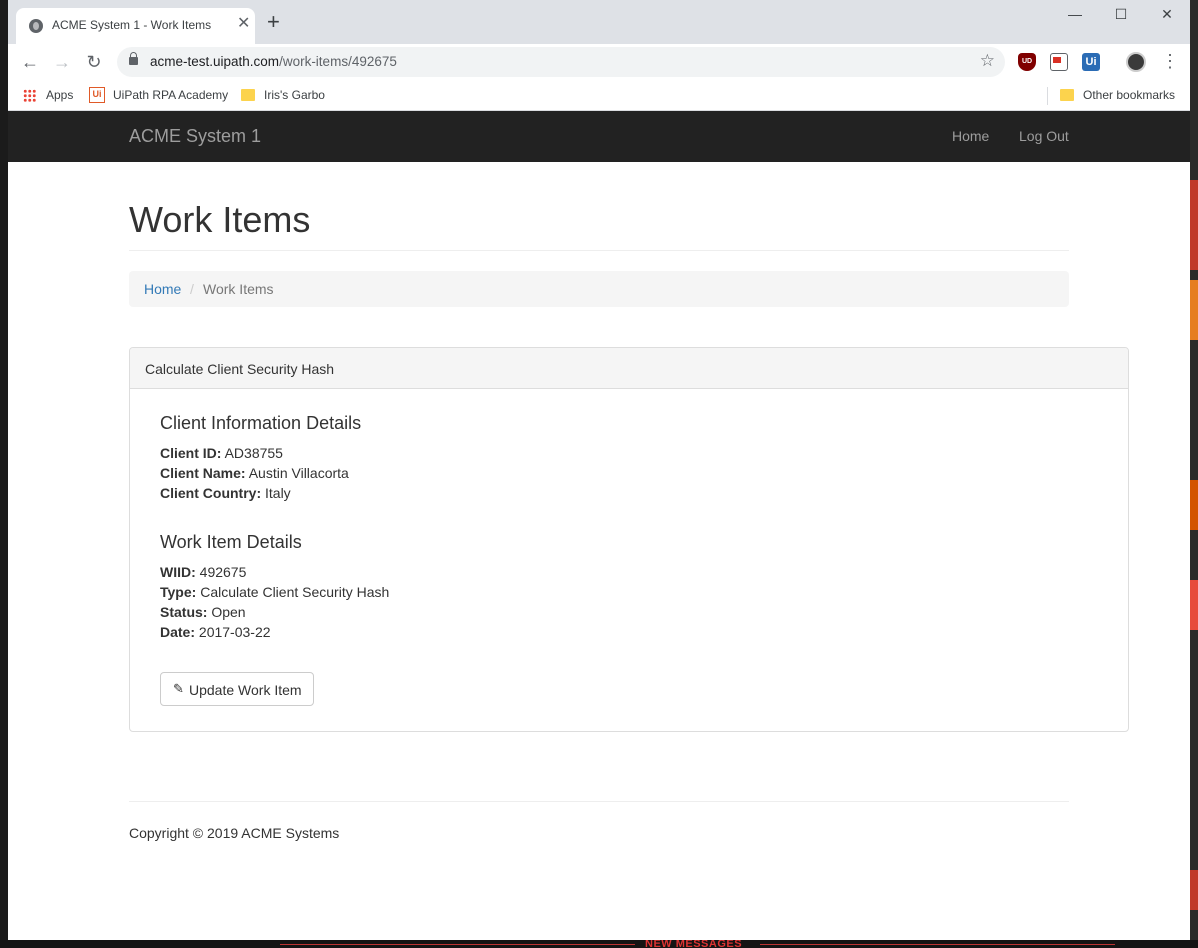 The width and height of the screenshot is (1198, 948). What do you see at coordinates (178, 632) in the screenshot?
I see `date-label: Date:` at bounding box center [178, 632].